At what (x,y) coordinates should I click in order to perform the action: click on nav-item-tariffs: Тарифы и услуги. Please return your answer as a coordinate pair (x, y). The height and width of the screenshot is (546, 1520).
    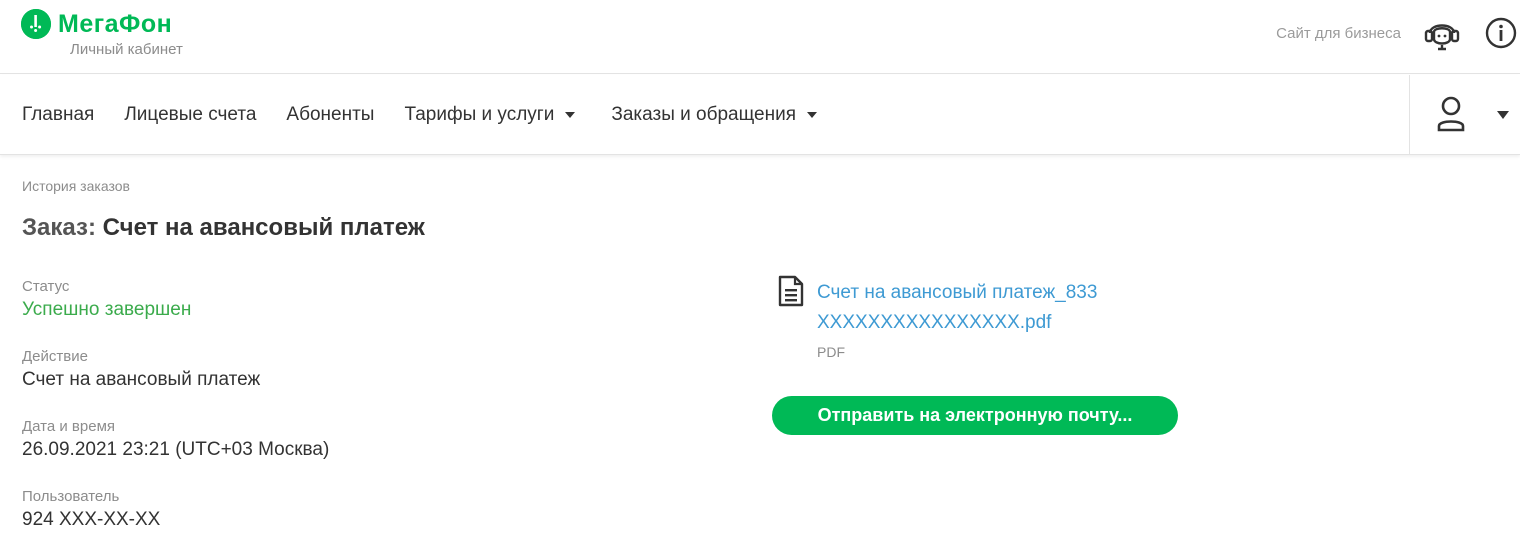
    Looking at the image, I should click on (490, 115).